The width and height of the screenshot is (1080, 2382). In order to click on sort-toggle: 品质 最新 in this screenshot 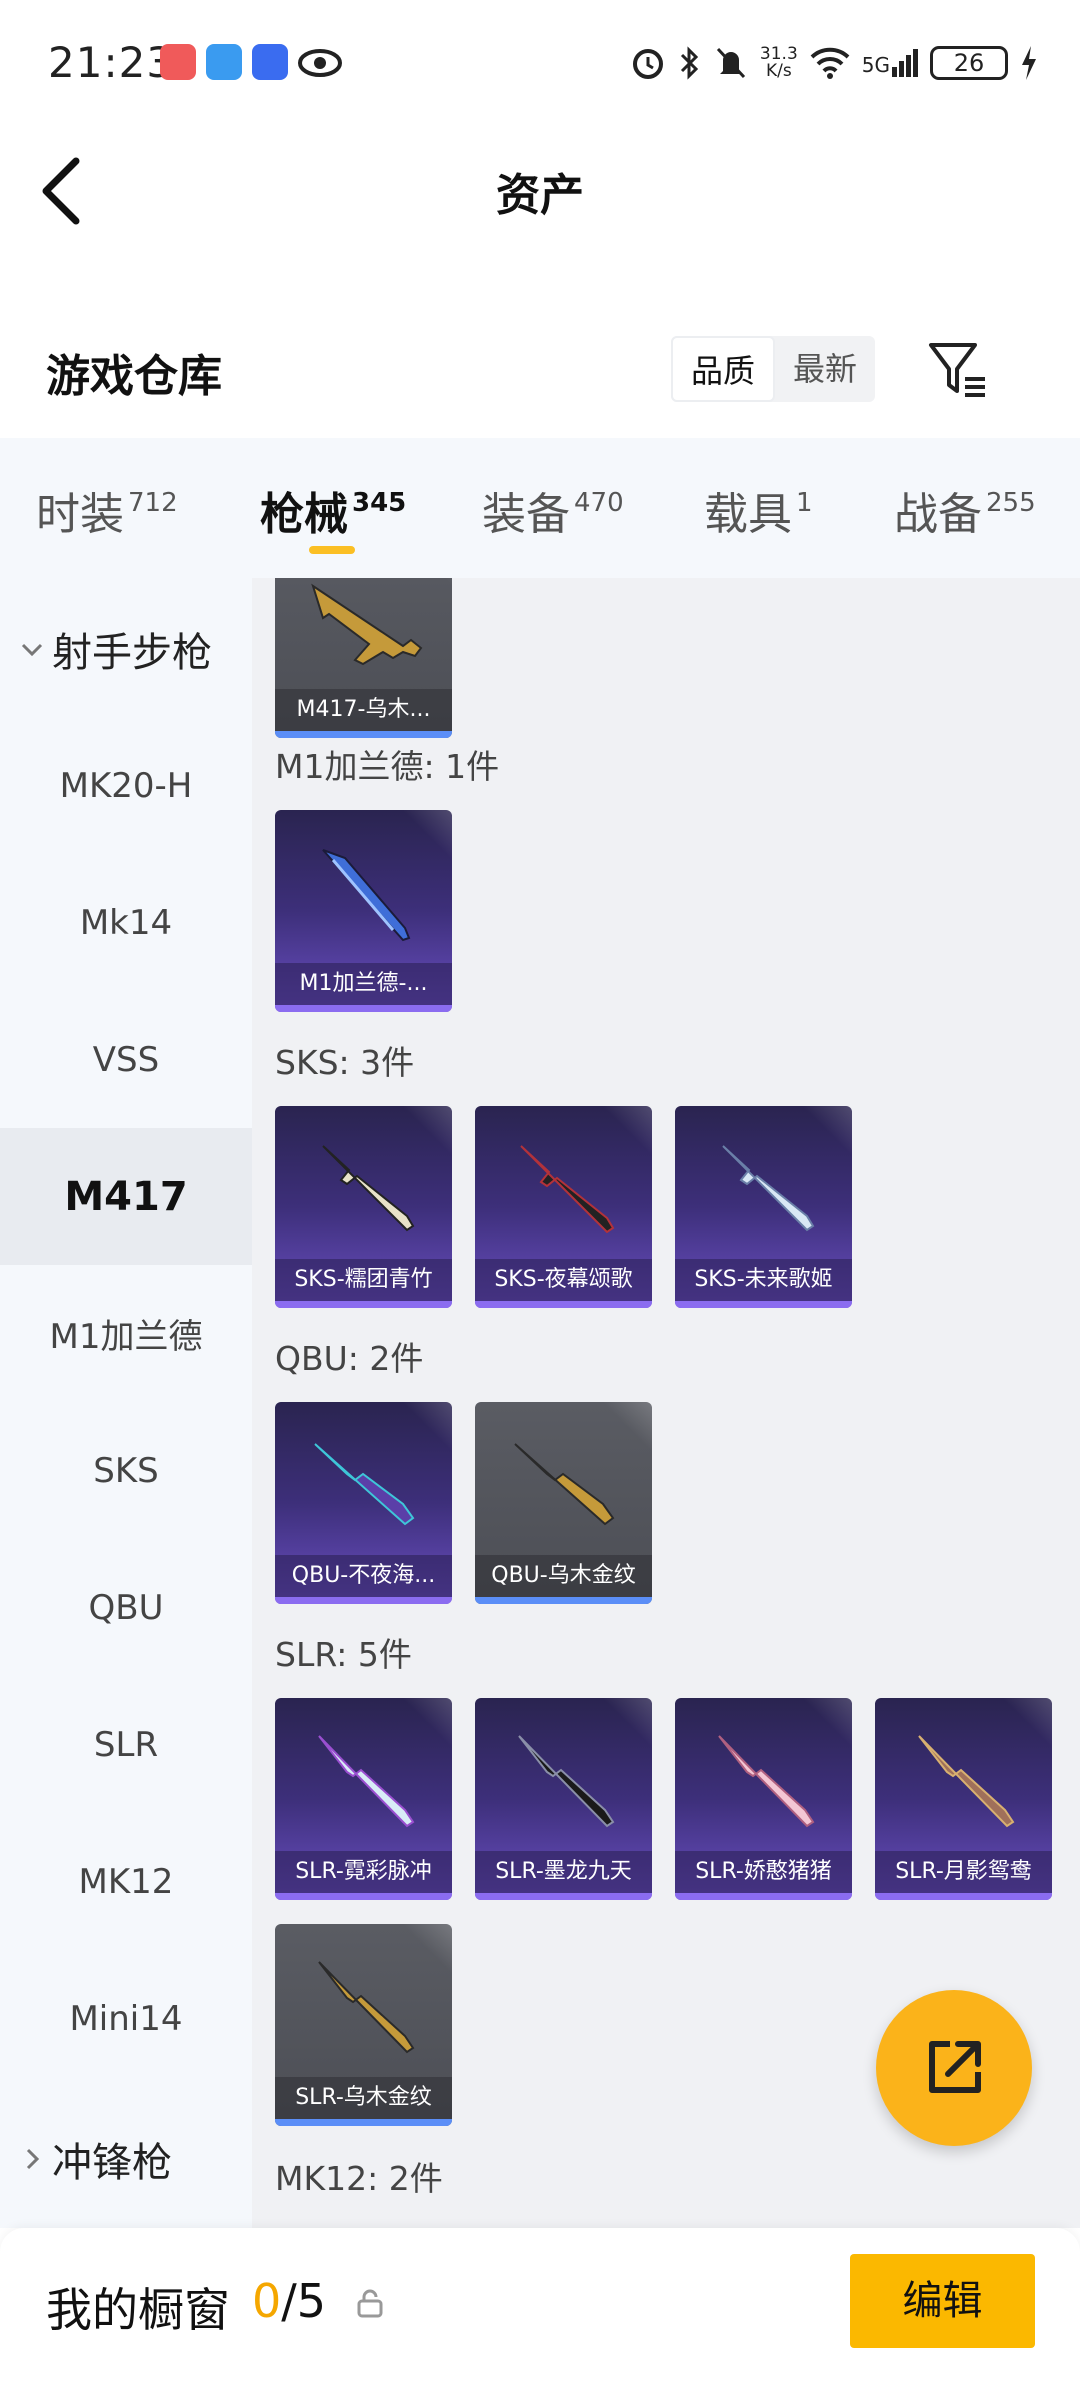, I will do `click(773, 369)`.